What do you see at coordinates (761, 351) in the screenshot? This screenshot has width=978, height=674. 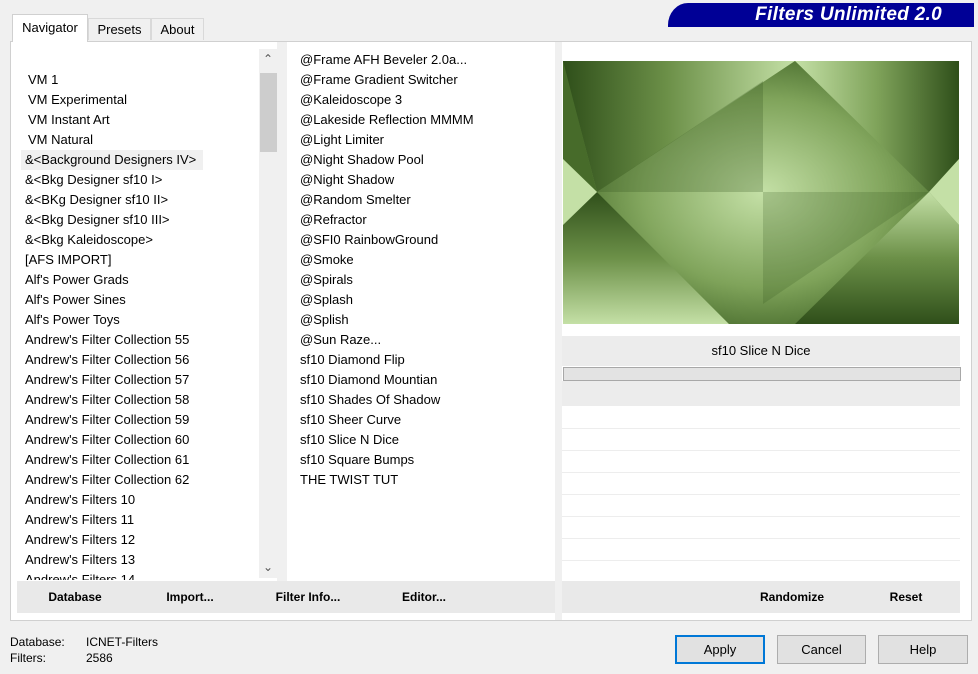 I see `selected-filter-name: sf10 Slice N Dice` at bounding box center [761, 351].